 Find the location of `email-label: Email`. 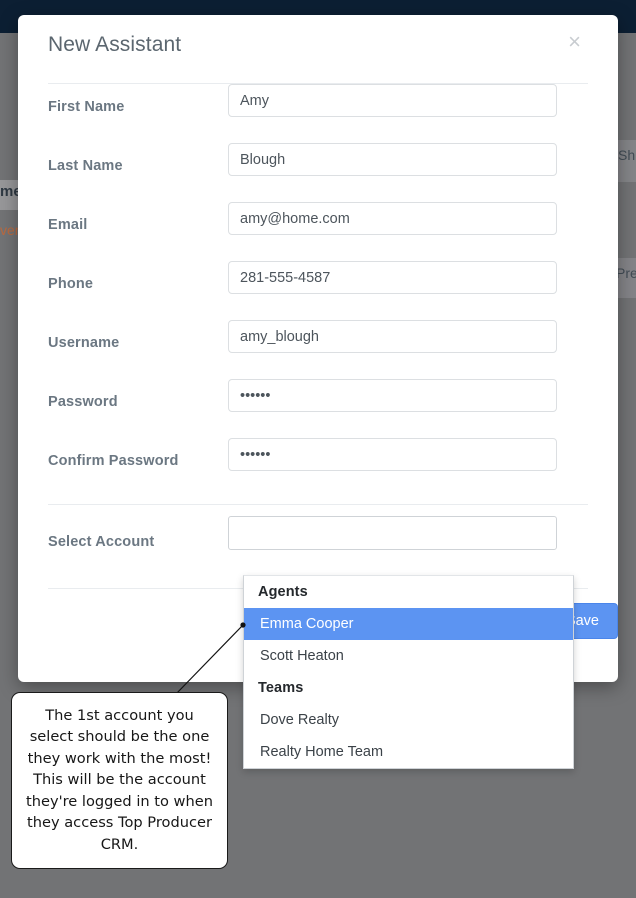

email-label: Email is located at coordinates (68, 225).